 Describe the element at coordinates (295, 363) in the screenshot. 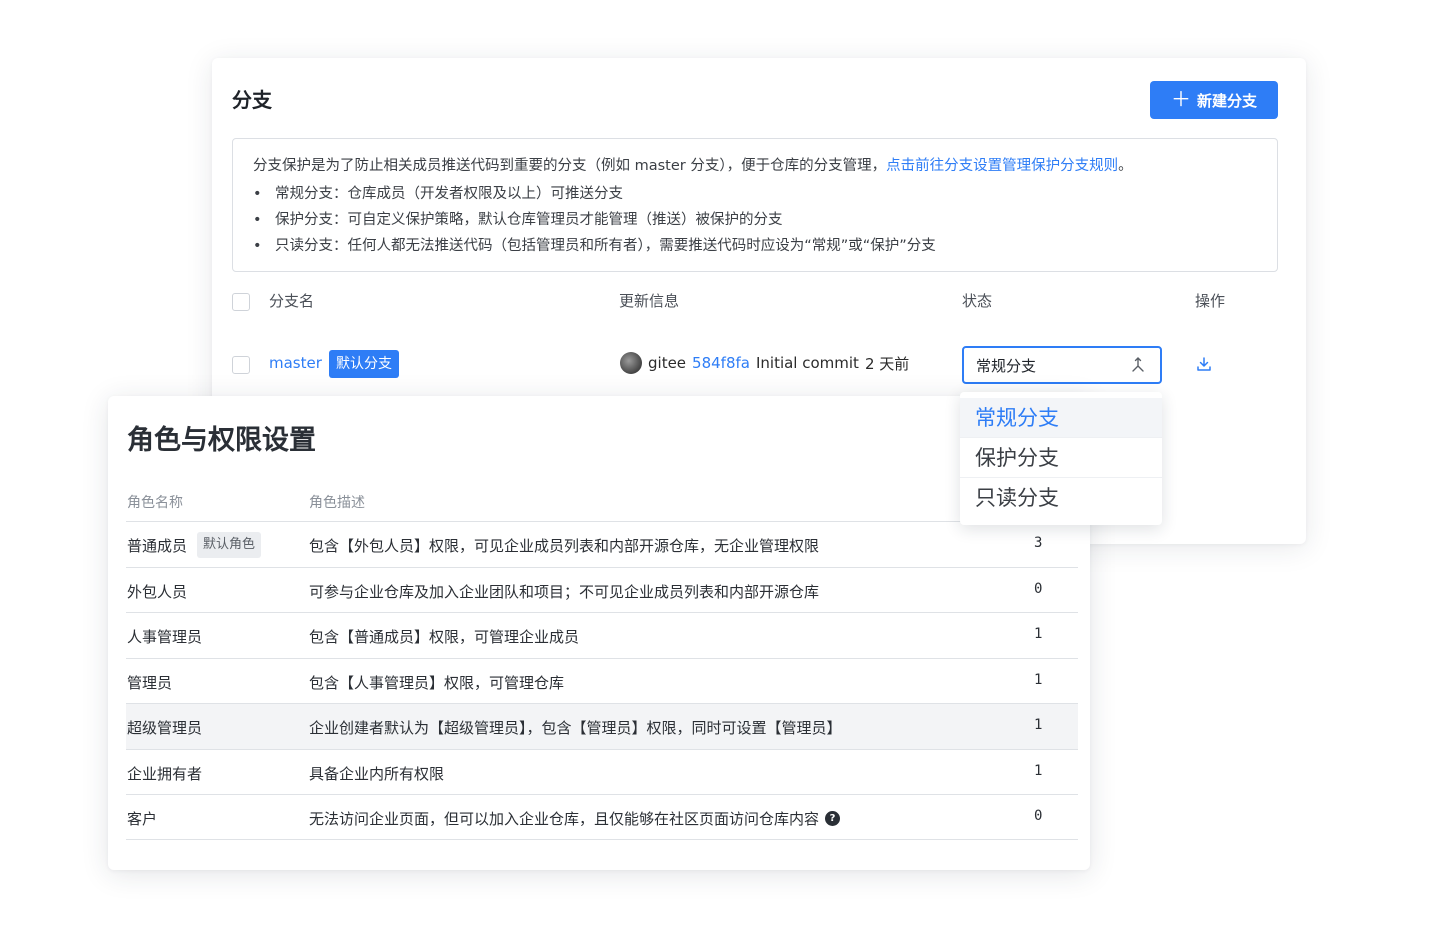

I see `branch-name-link: master` at that location.